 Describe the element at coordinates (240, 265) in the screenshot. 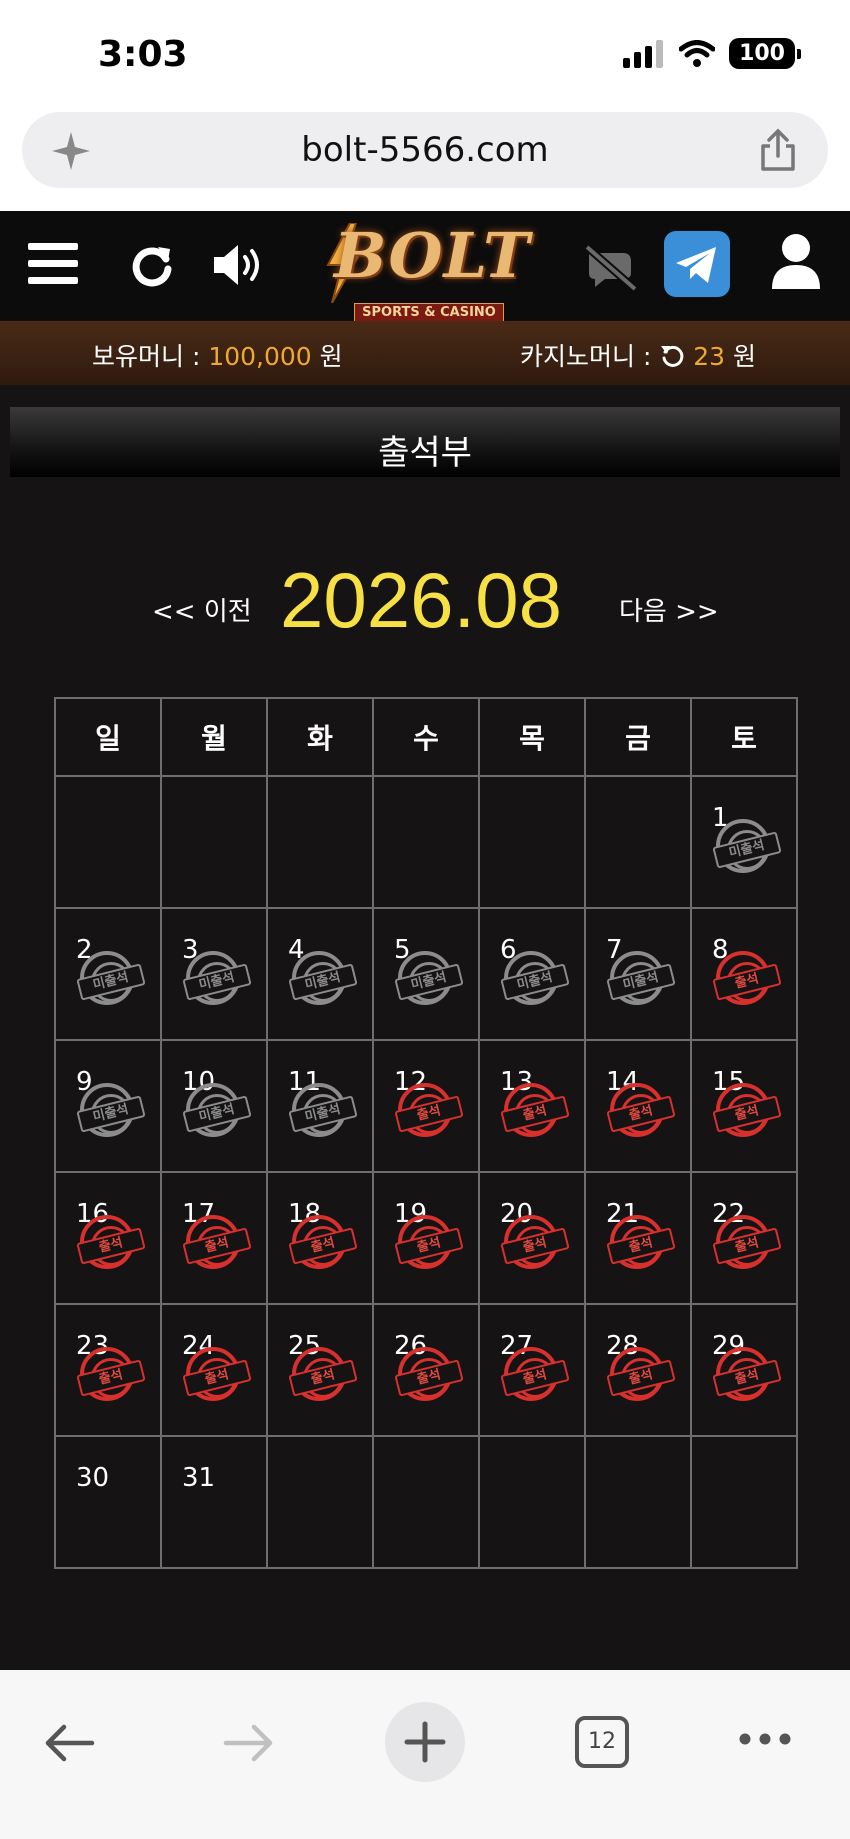

I see `volume-icon` at that location.